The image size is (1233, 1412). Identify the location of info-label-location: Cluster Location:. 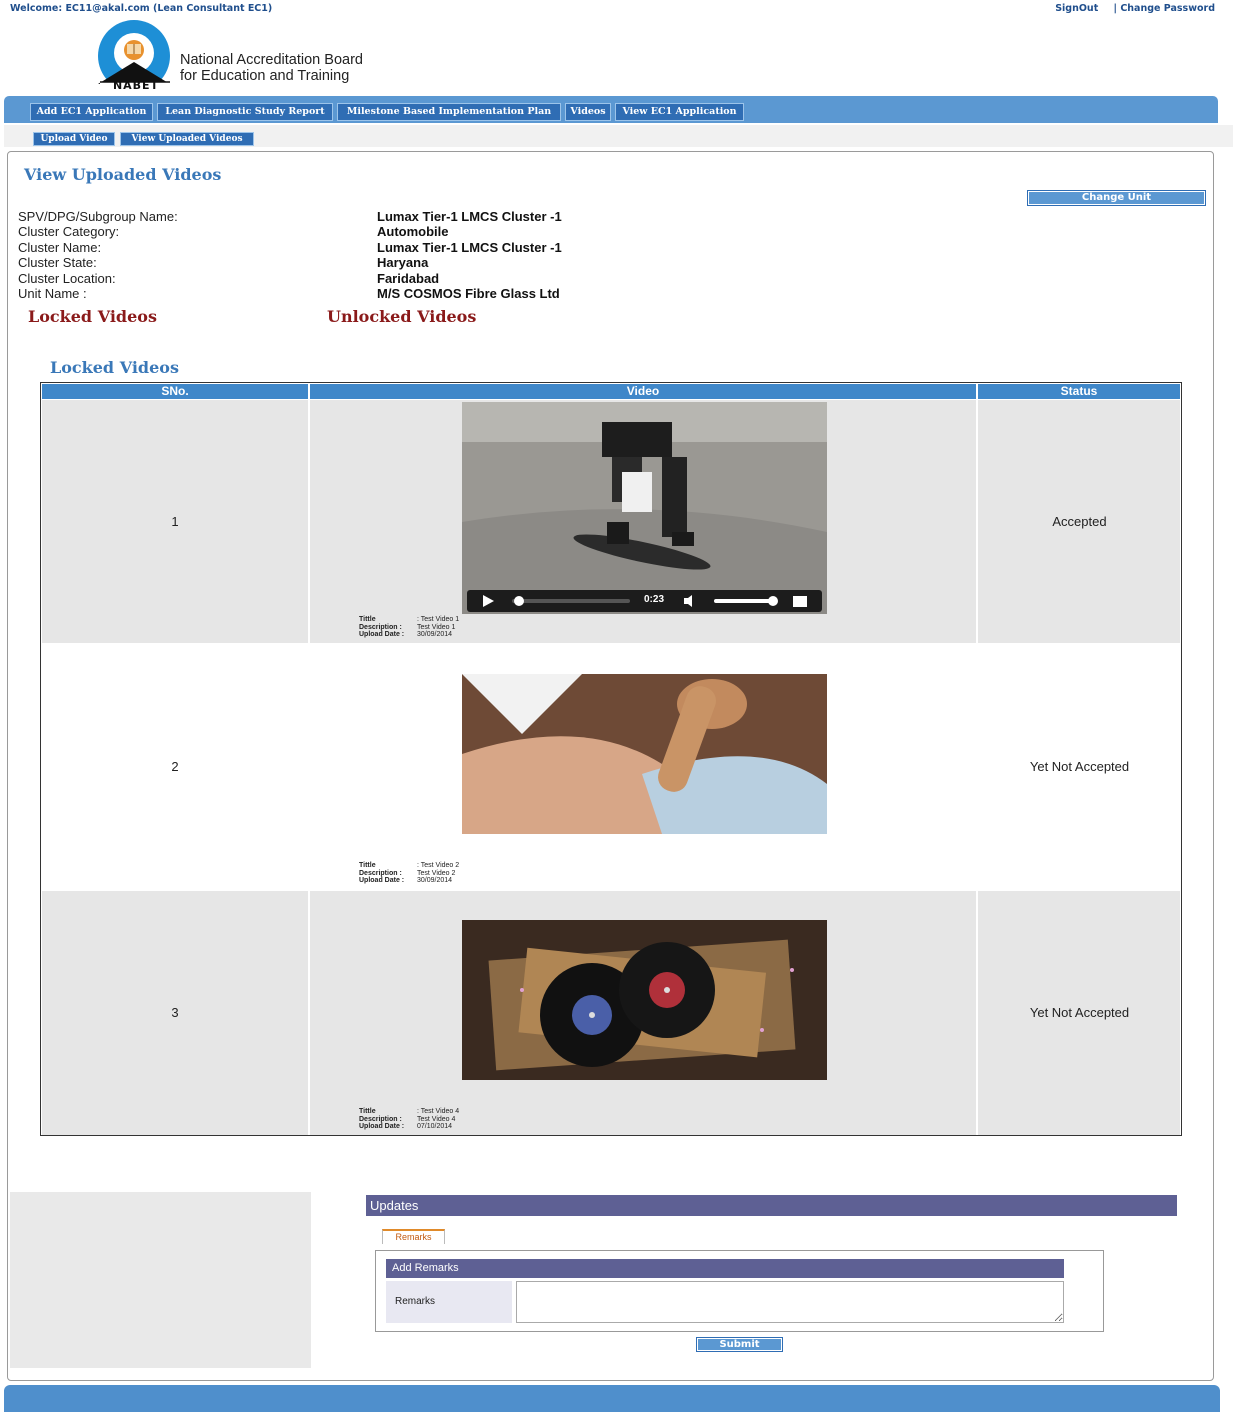
(67, 278).